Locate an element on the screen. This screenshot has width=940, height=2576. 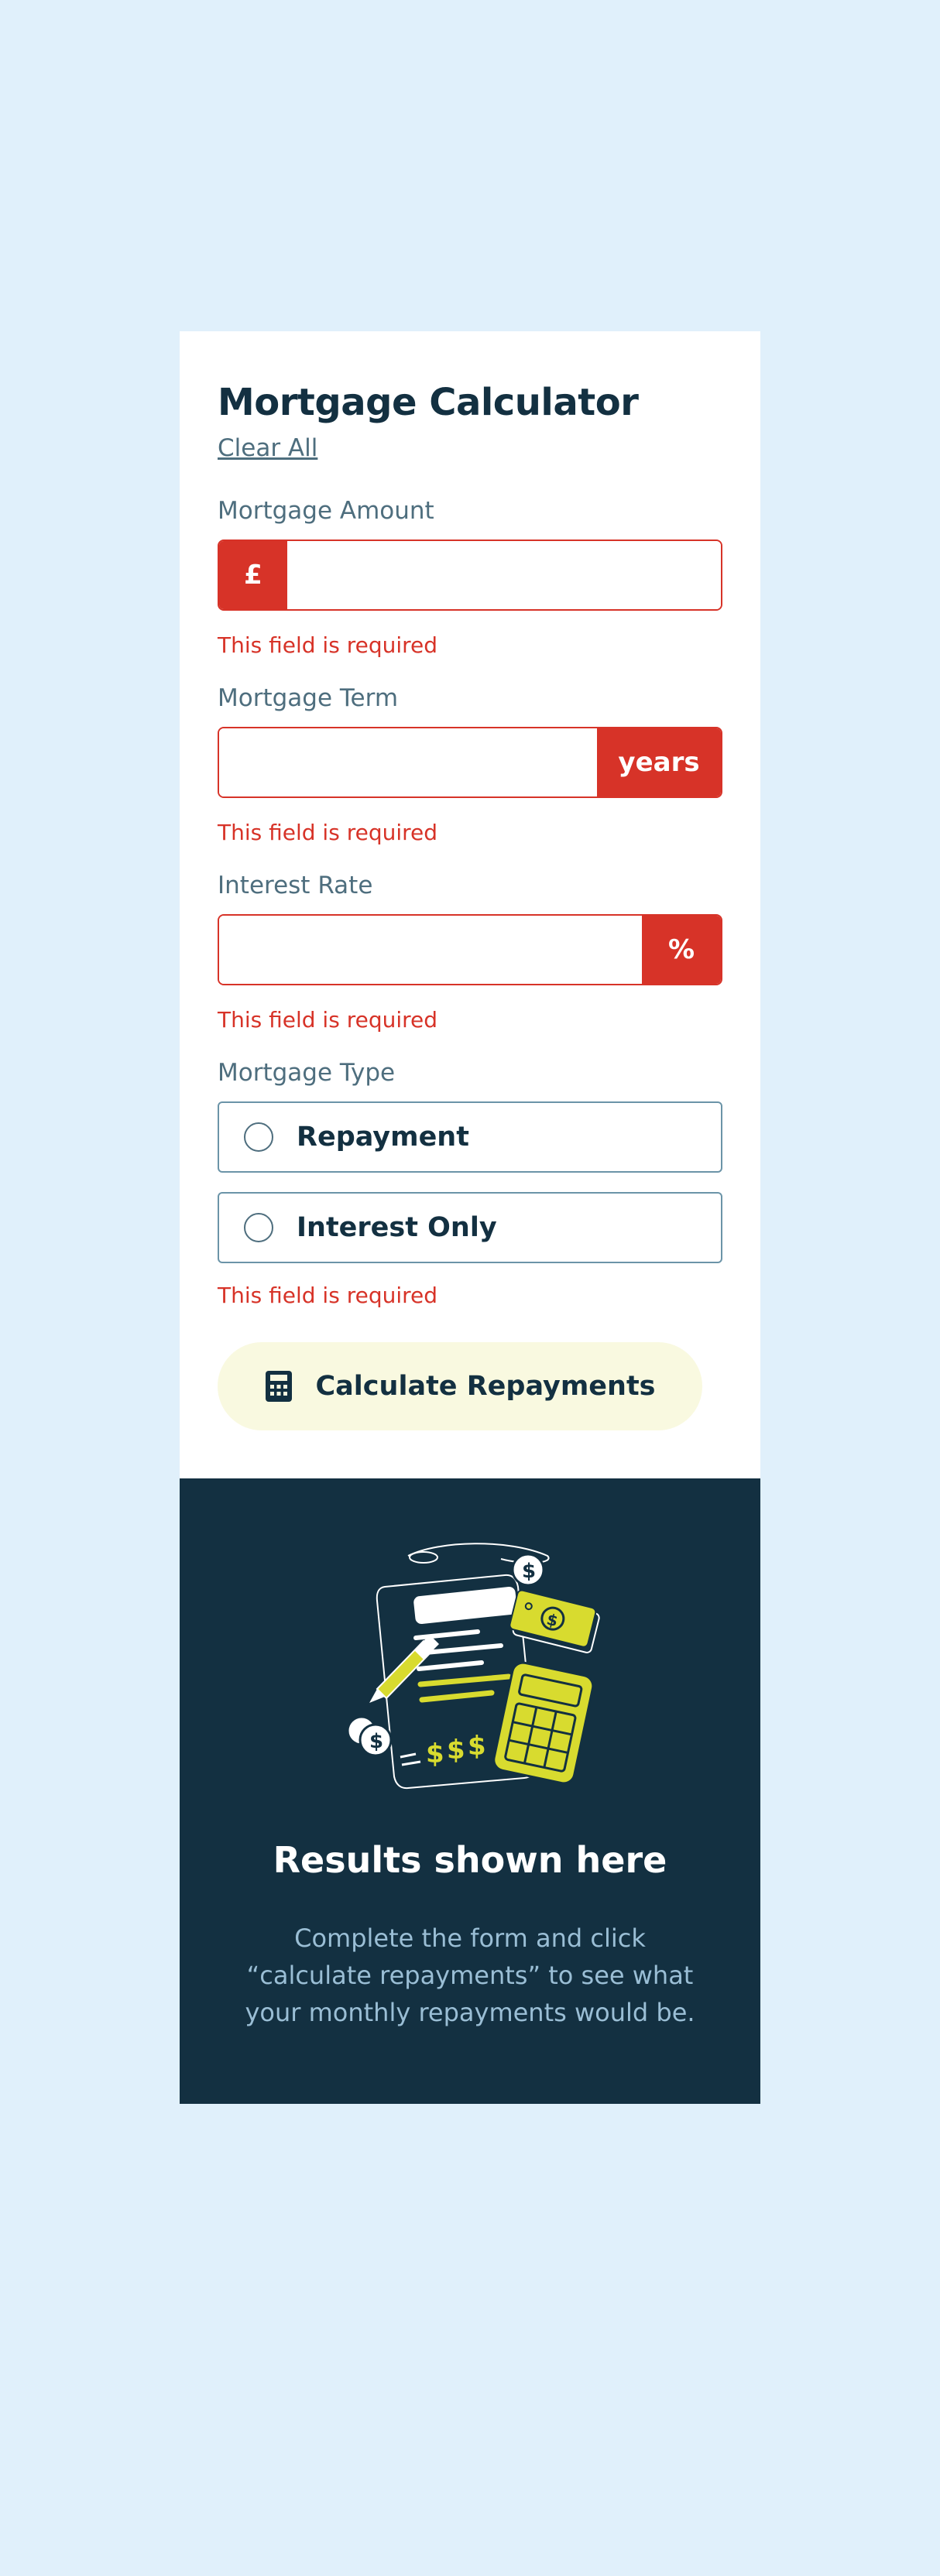
calculate-repayments-button: Calculate Repayments is located at coordinates (460, 1385).